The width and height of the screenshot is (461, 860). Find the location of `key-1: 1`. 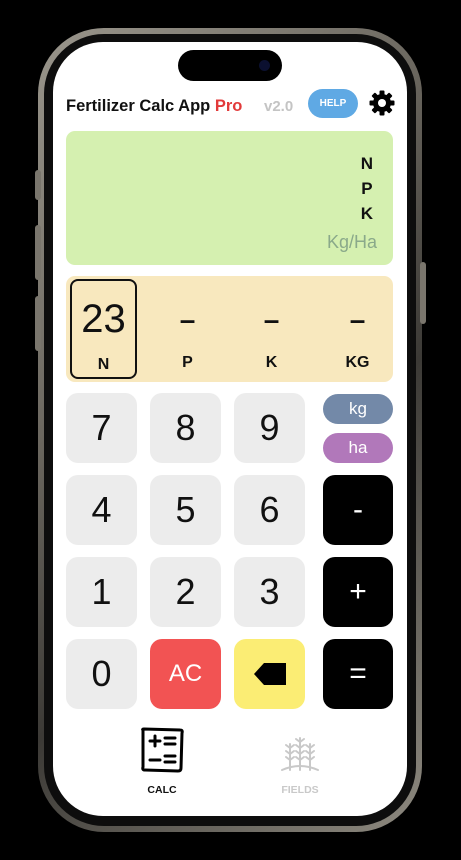

key-1: 1 is located at coordinates (101, 592).